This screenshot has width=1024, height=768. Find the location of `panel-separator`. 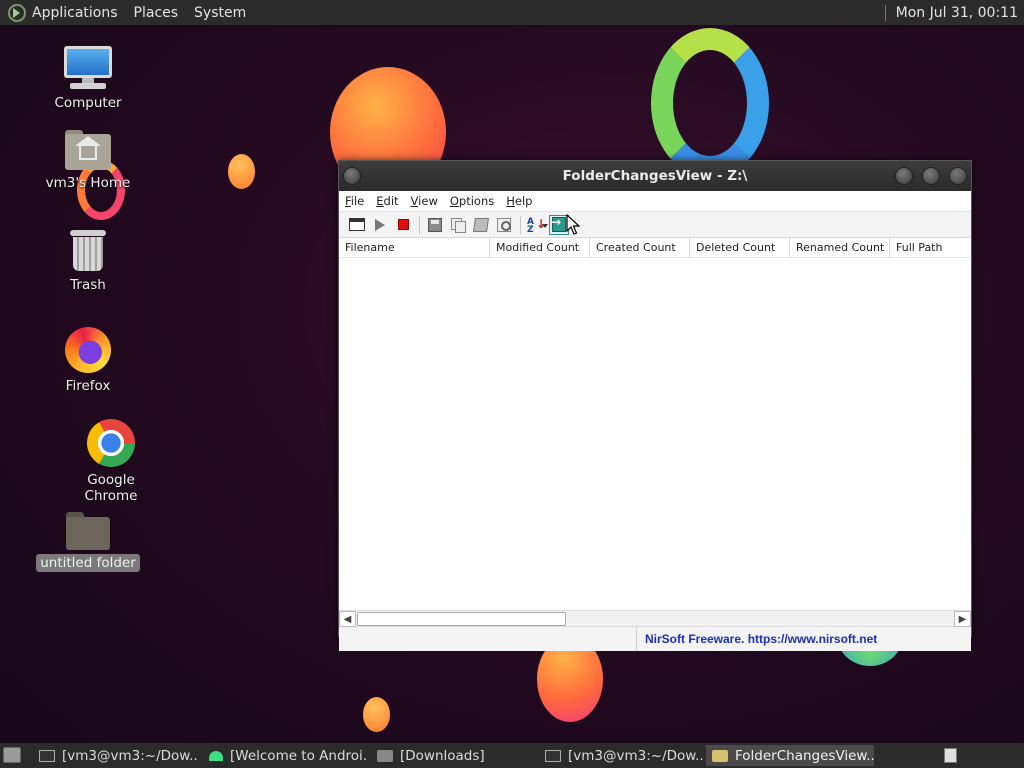

panel-separator is located at coordinates (885, 12).